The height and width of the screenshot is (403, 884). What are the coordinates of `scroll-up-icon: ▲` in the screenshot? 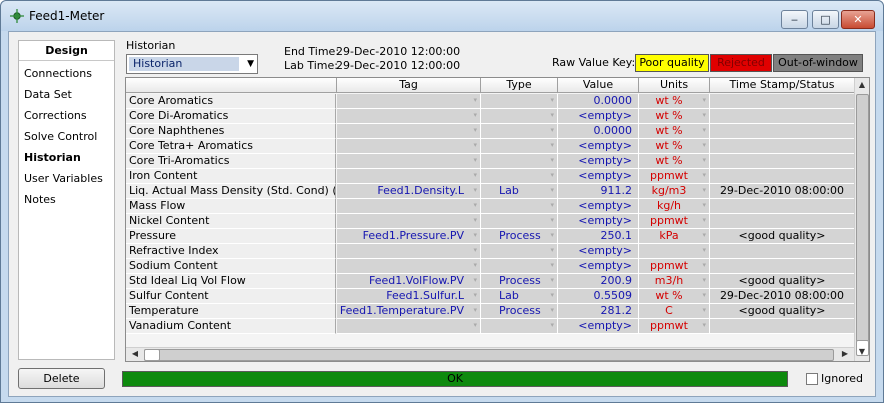 It's located at (862, 84).